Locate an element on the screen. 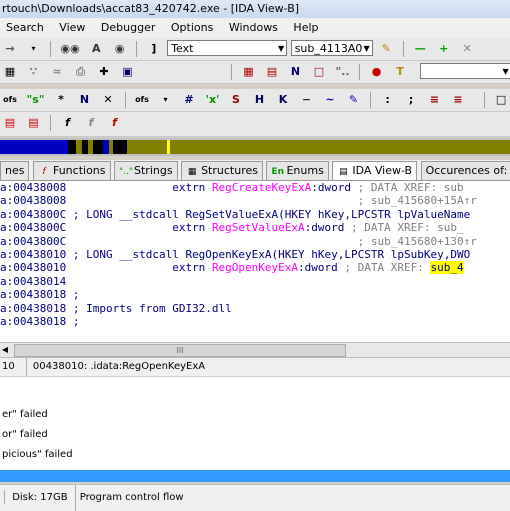  tilde-icon: ~ is located at coordinates (330, 100).